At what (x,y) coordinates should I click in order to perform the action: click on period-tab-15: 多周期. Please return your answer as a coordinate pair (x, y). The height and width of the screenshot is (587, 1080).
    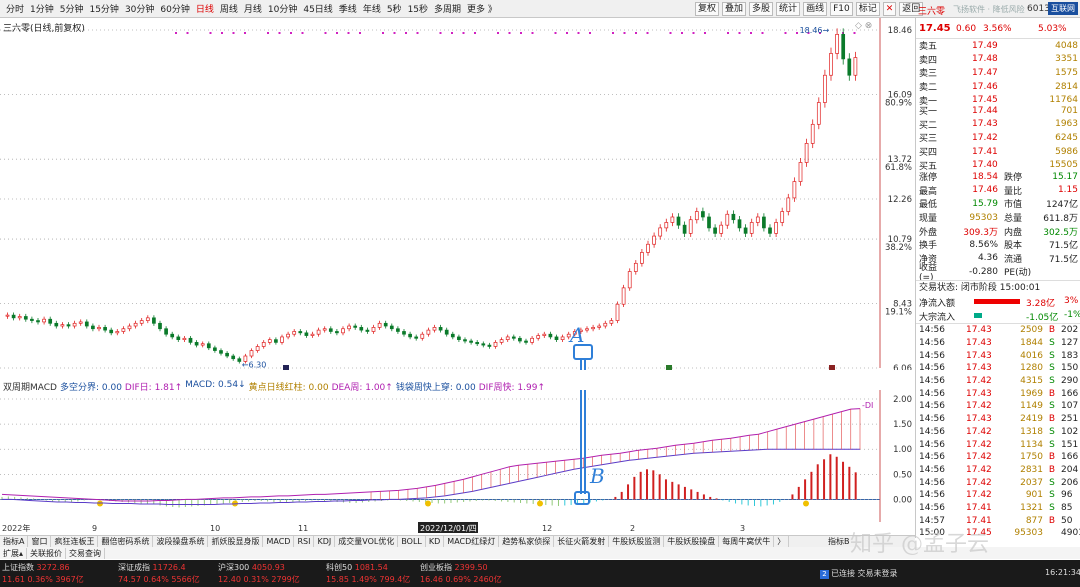
    Looking at the image, I should click on (447, 8).